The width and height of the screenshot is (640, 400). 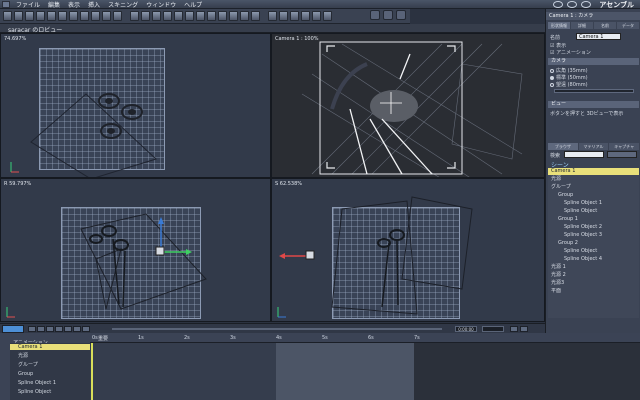 What do you see at coordinates (593, 227) in the screenshot?
I see `scene-tree-item: Spline Object 2` at bounding box center [593, 227].